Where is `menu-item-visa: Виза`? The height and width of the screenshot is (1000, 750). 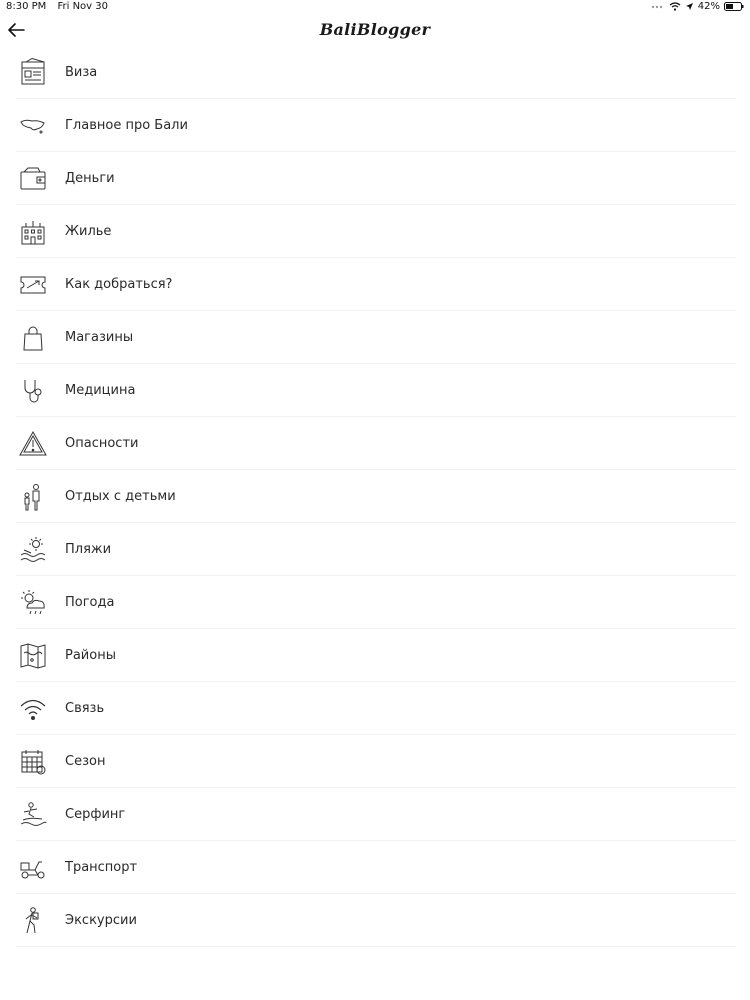
menu-item-visa: Виза is located at coordinates (376, 72).